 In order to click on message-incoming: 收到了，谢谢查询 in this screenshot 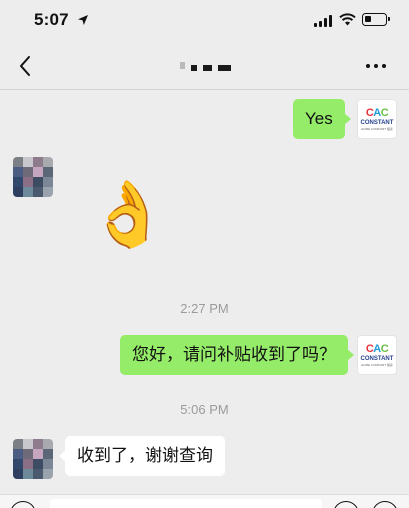, I will do `click(142, 456)`.